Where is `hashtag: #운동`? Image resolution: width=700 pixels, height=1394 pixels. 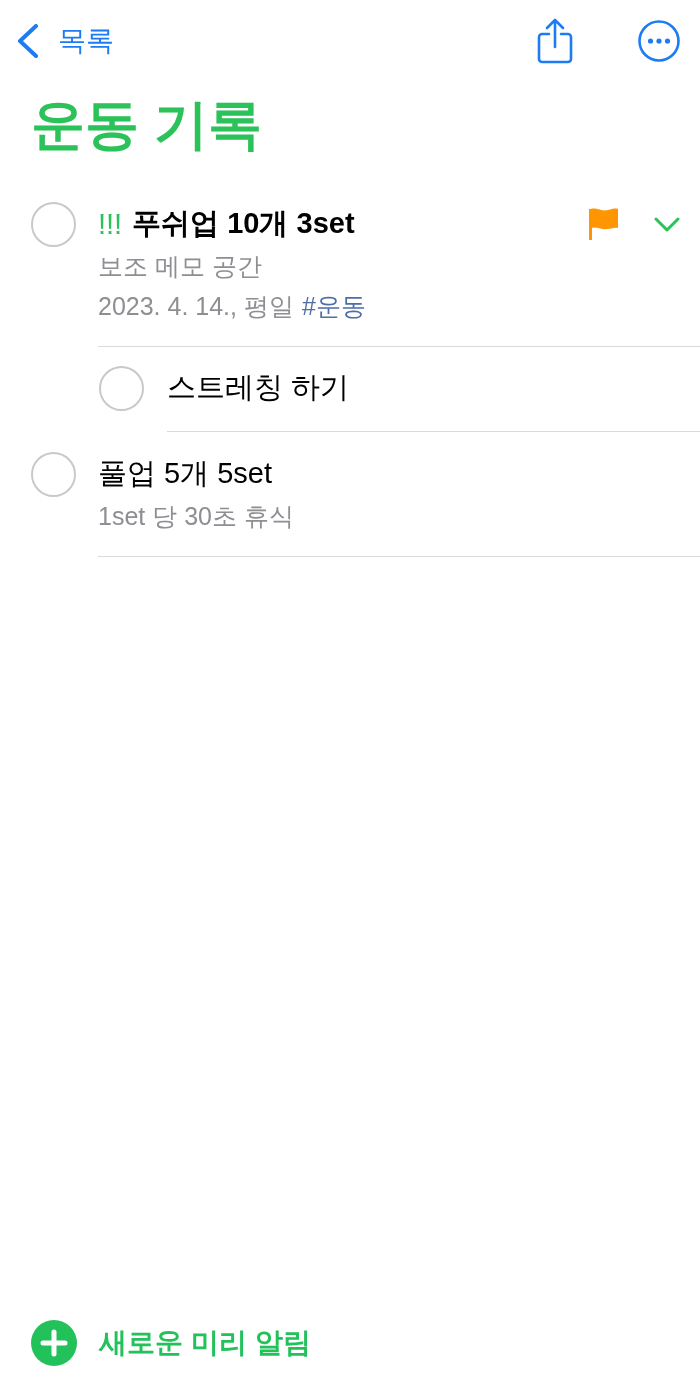 hashtag: #운동 is located at coordinates (333, 306).